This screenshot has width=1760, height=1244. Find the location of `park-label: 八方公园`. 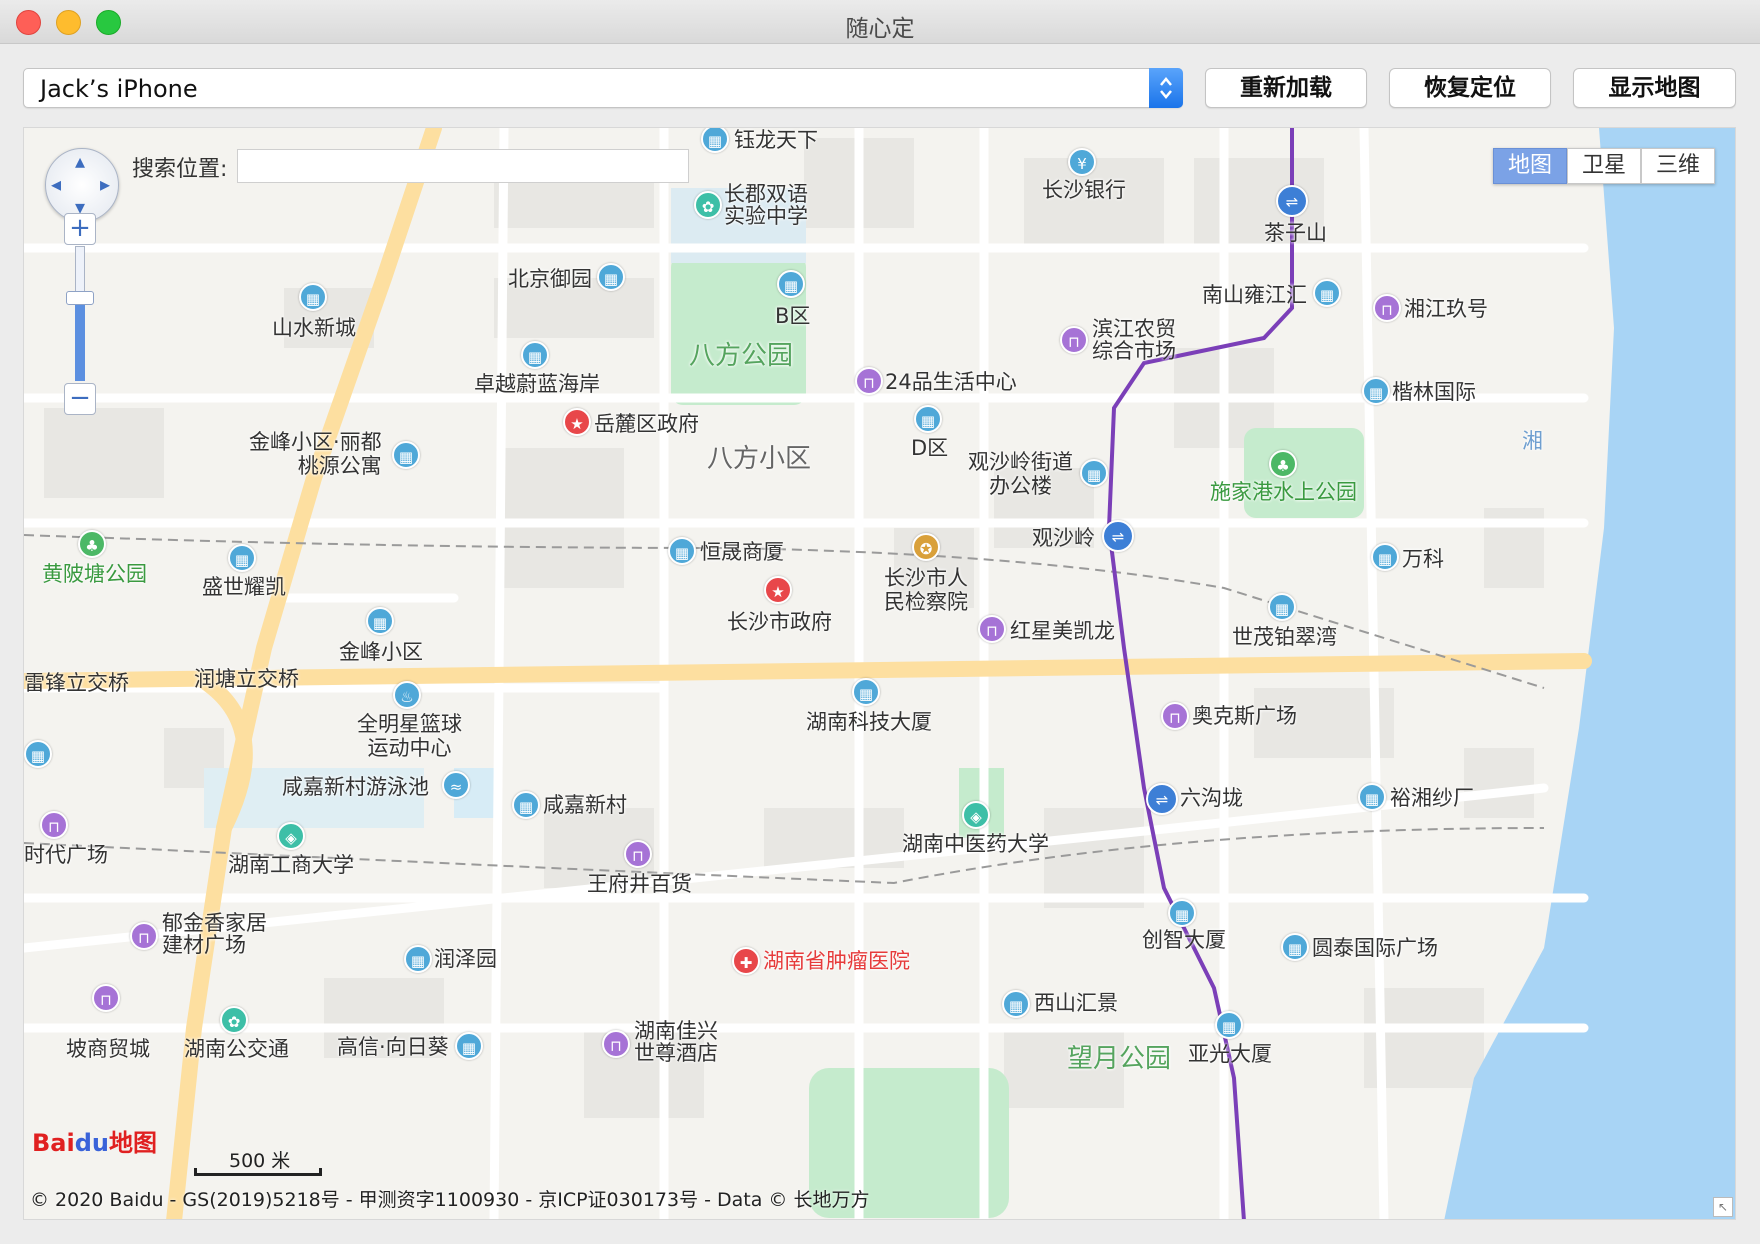

park-label: 八方公园 is located at coordinates (741, 356).